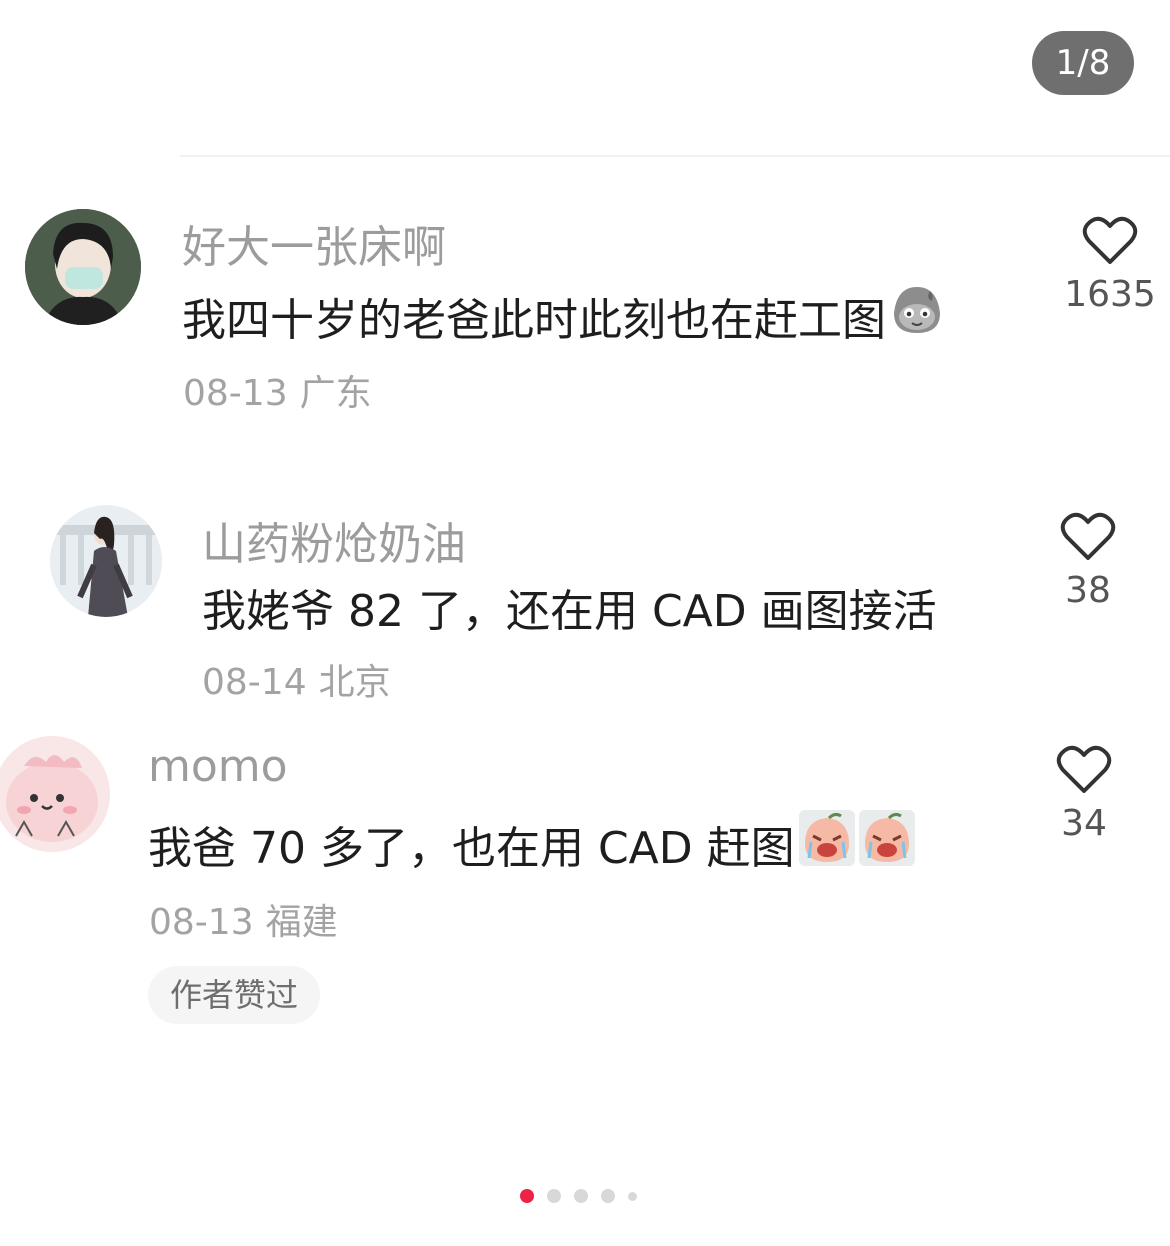  I want to click on comment-meta: 08-14 北京, so click(296, 679).